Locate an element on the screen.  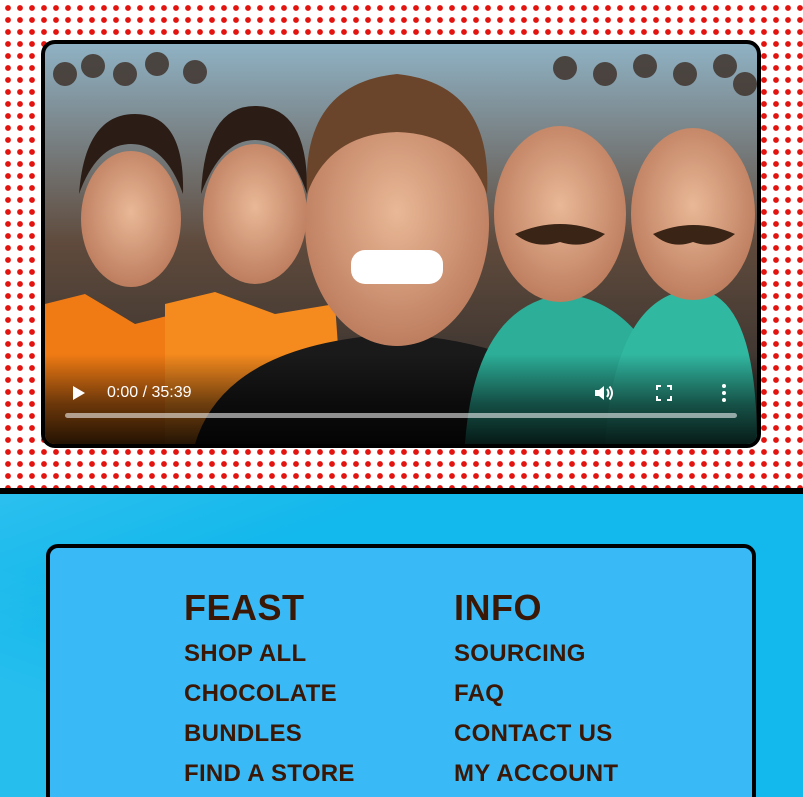
more-options-icon is located at coordinates (724, 393).